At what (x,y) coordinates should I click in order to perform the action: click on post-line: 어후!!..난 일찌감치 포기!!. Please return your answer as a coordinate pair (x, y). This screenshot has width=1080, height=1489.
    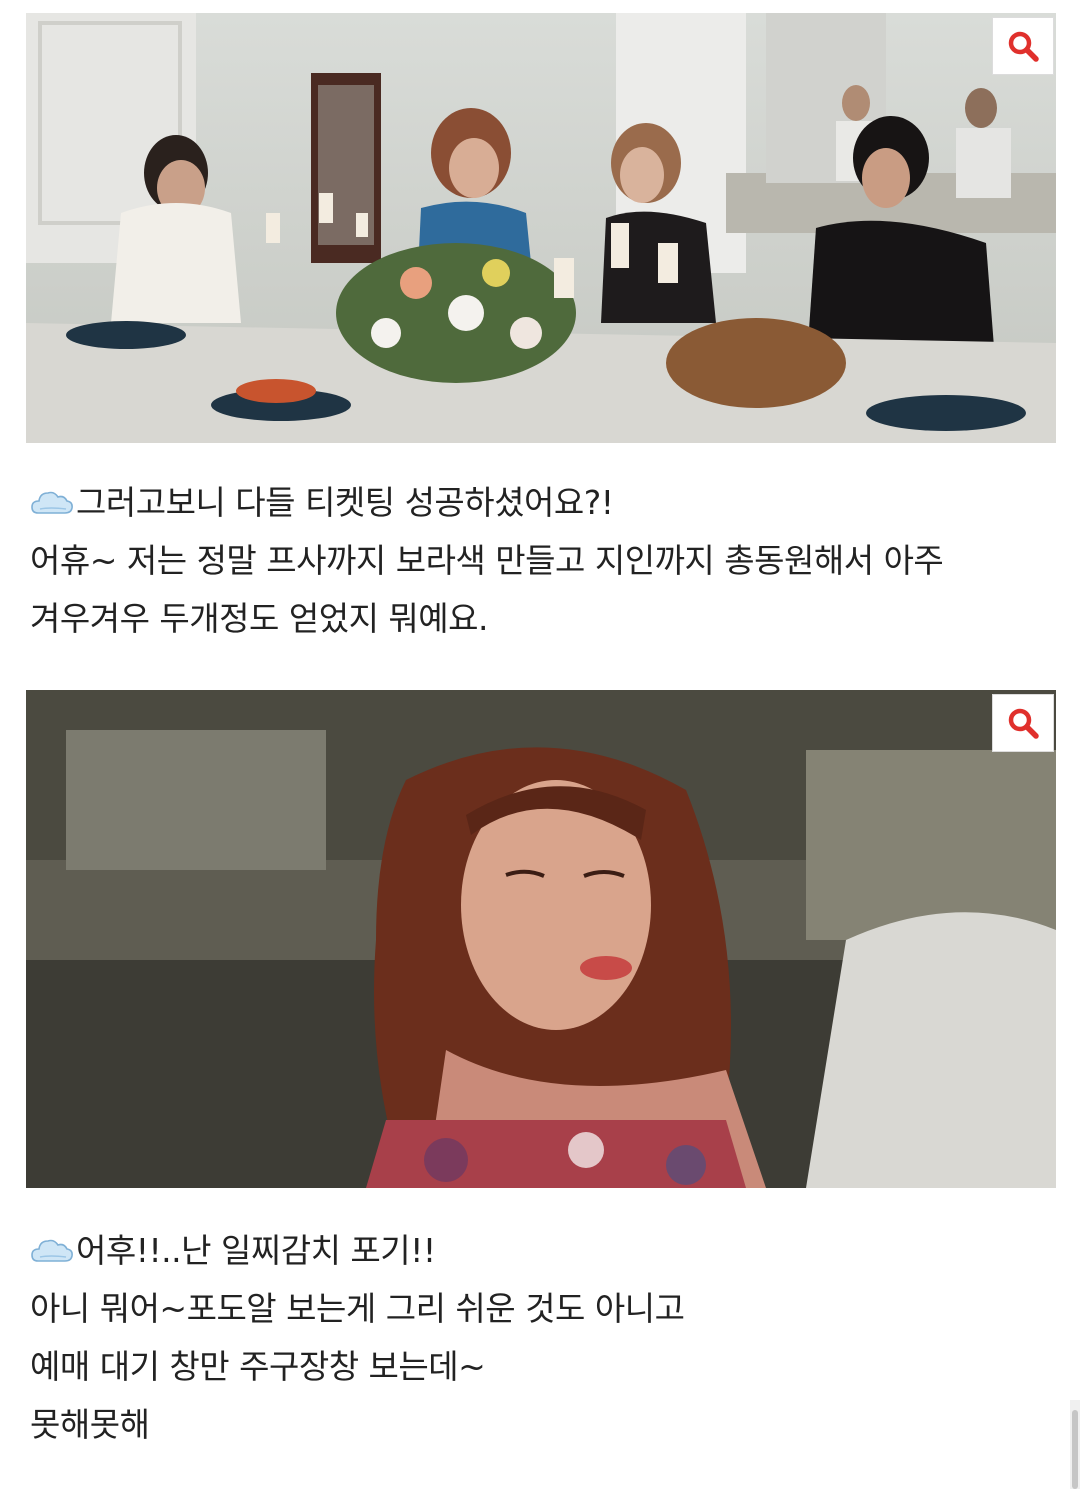
    Looking at the image, I should click on (545, 1251).